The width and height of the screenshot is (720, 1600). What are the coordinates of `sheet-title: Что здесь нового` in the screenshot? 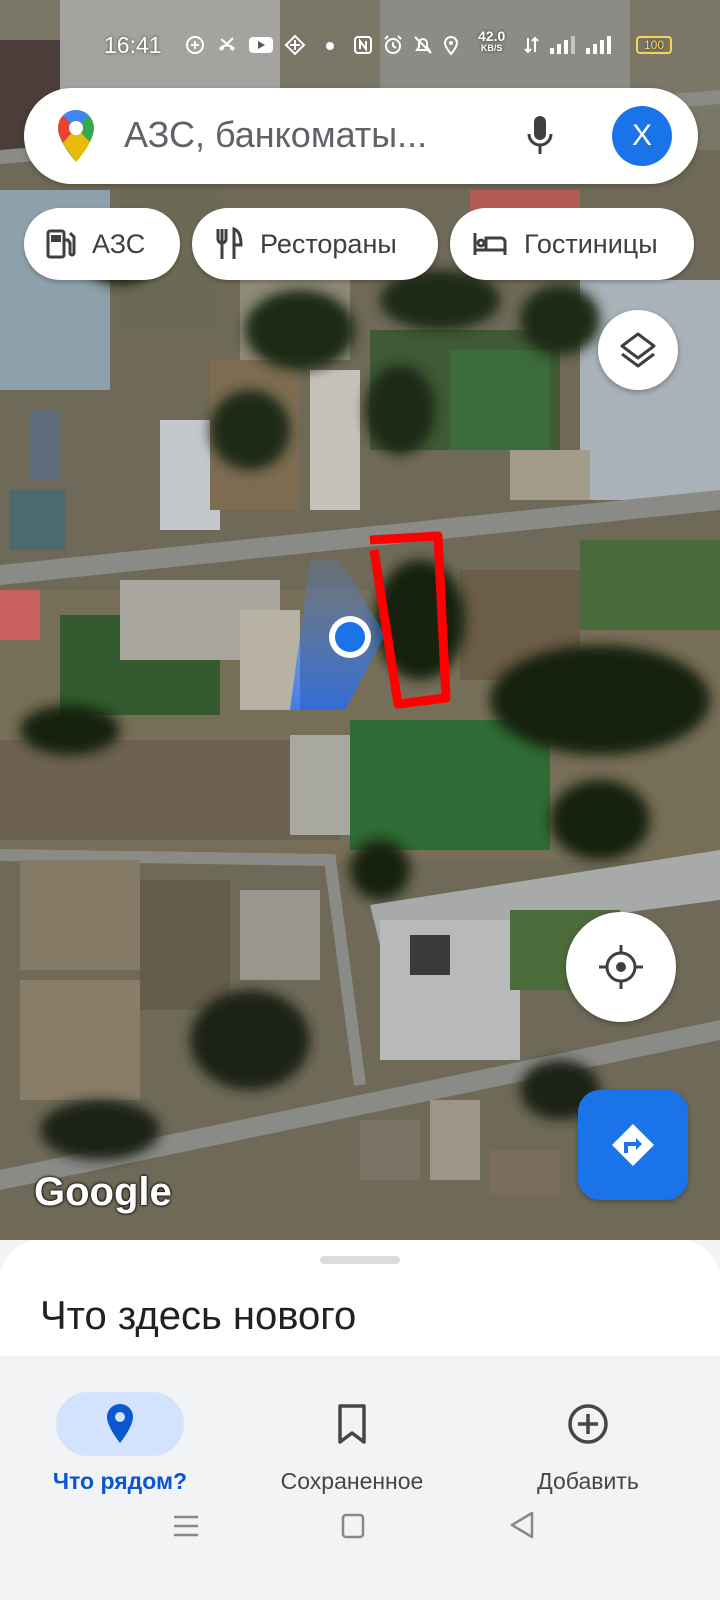 It's located at (198, 1316).